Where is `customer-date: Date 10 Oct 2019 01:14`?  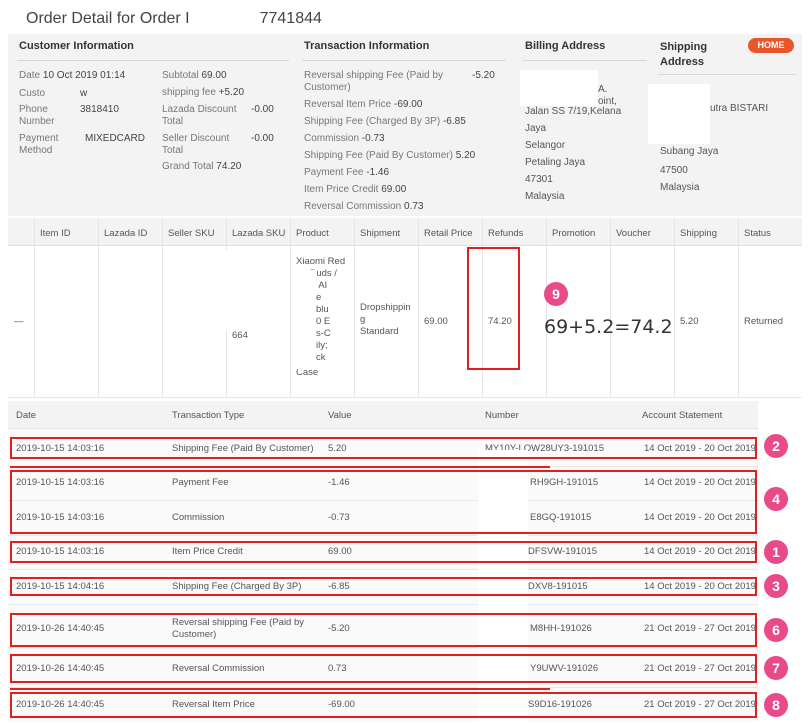 customer-date: Date 10 Oct 2019 01:14 is located at coordinates (72, 75).